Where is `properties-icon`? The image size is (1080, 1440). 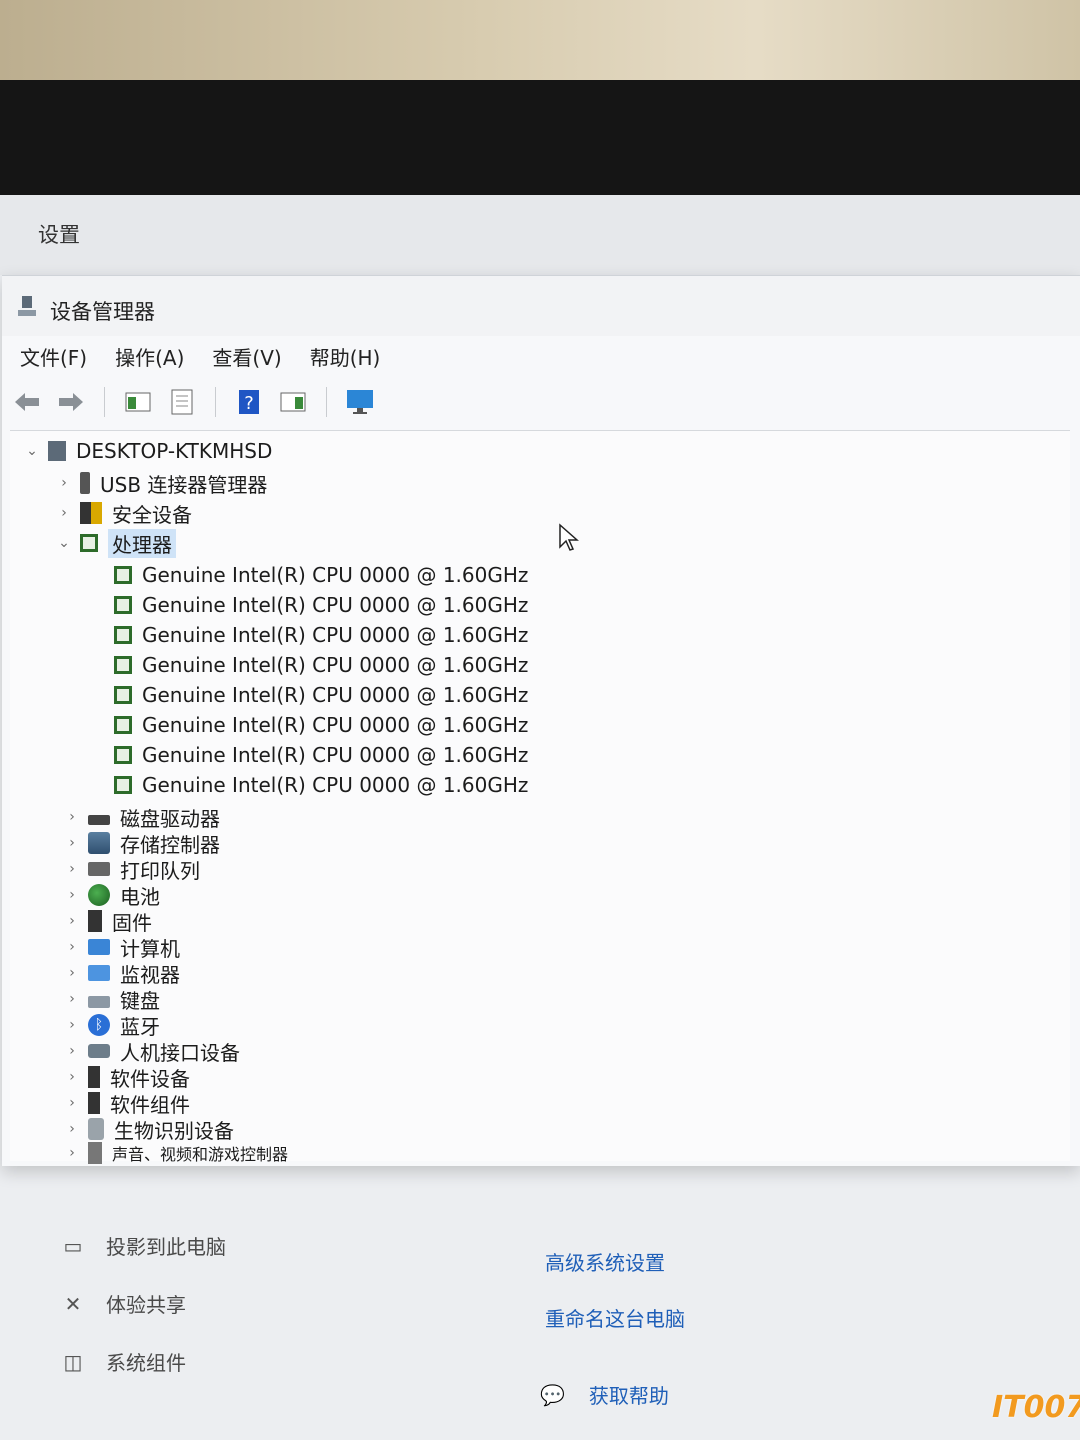
properties-icon is located at coordinates (182, 402).